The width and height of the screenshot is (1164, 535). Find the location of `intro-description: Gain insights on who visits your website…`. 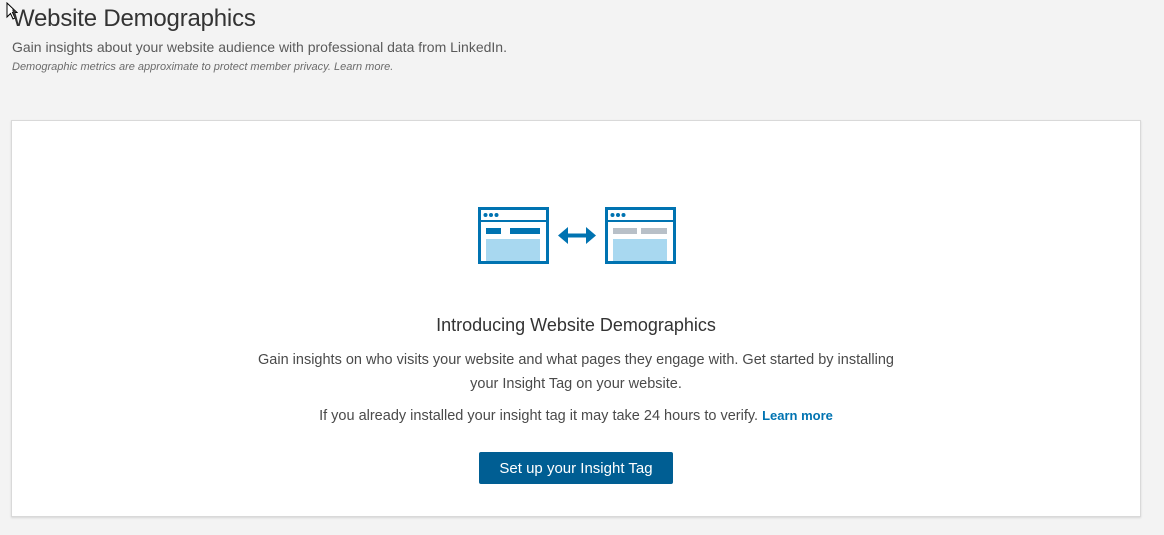

intro-description: Gain insights on who visits your website… is located at coordinates (576, 372).